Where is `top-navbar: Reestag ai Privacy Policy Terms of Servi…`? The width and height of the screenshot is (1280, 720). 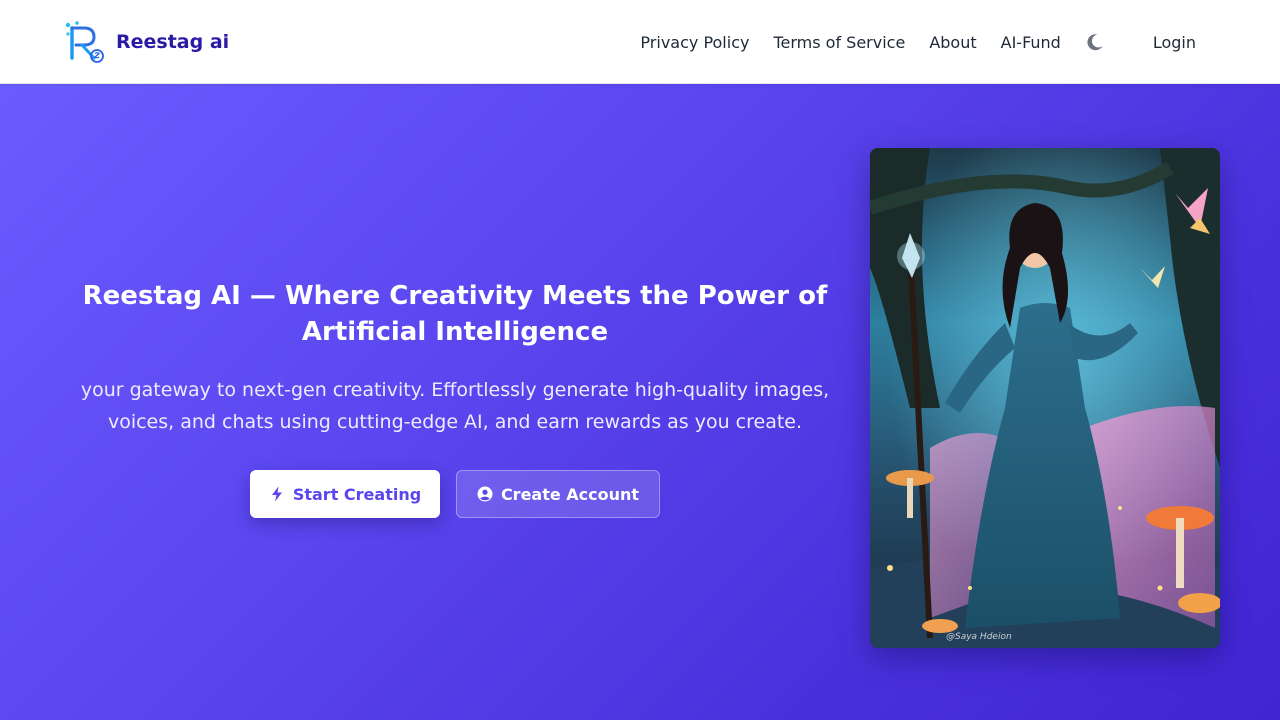
top-navbar: Reestag ai Privacy Policy Terms of Servi… is located at coordinates (640, 42).